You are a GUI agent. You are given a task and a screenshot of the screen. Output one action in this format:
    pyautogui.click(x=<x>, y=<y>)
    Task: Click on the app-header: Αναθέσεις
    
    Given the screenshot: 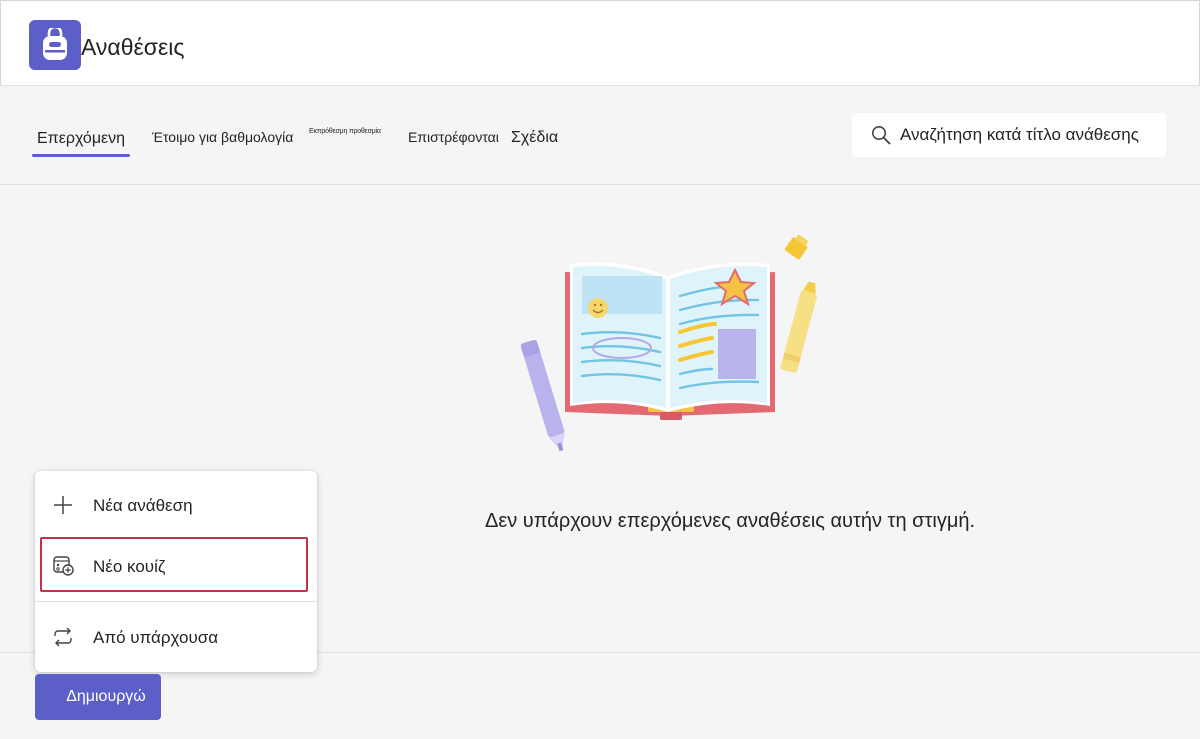 What is the action you would take?
    pyautogui.click(x=600, y=43)
    